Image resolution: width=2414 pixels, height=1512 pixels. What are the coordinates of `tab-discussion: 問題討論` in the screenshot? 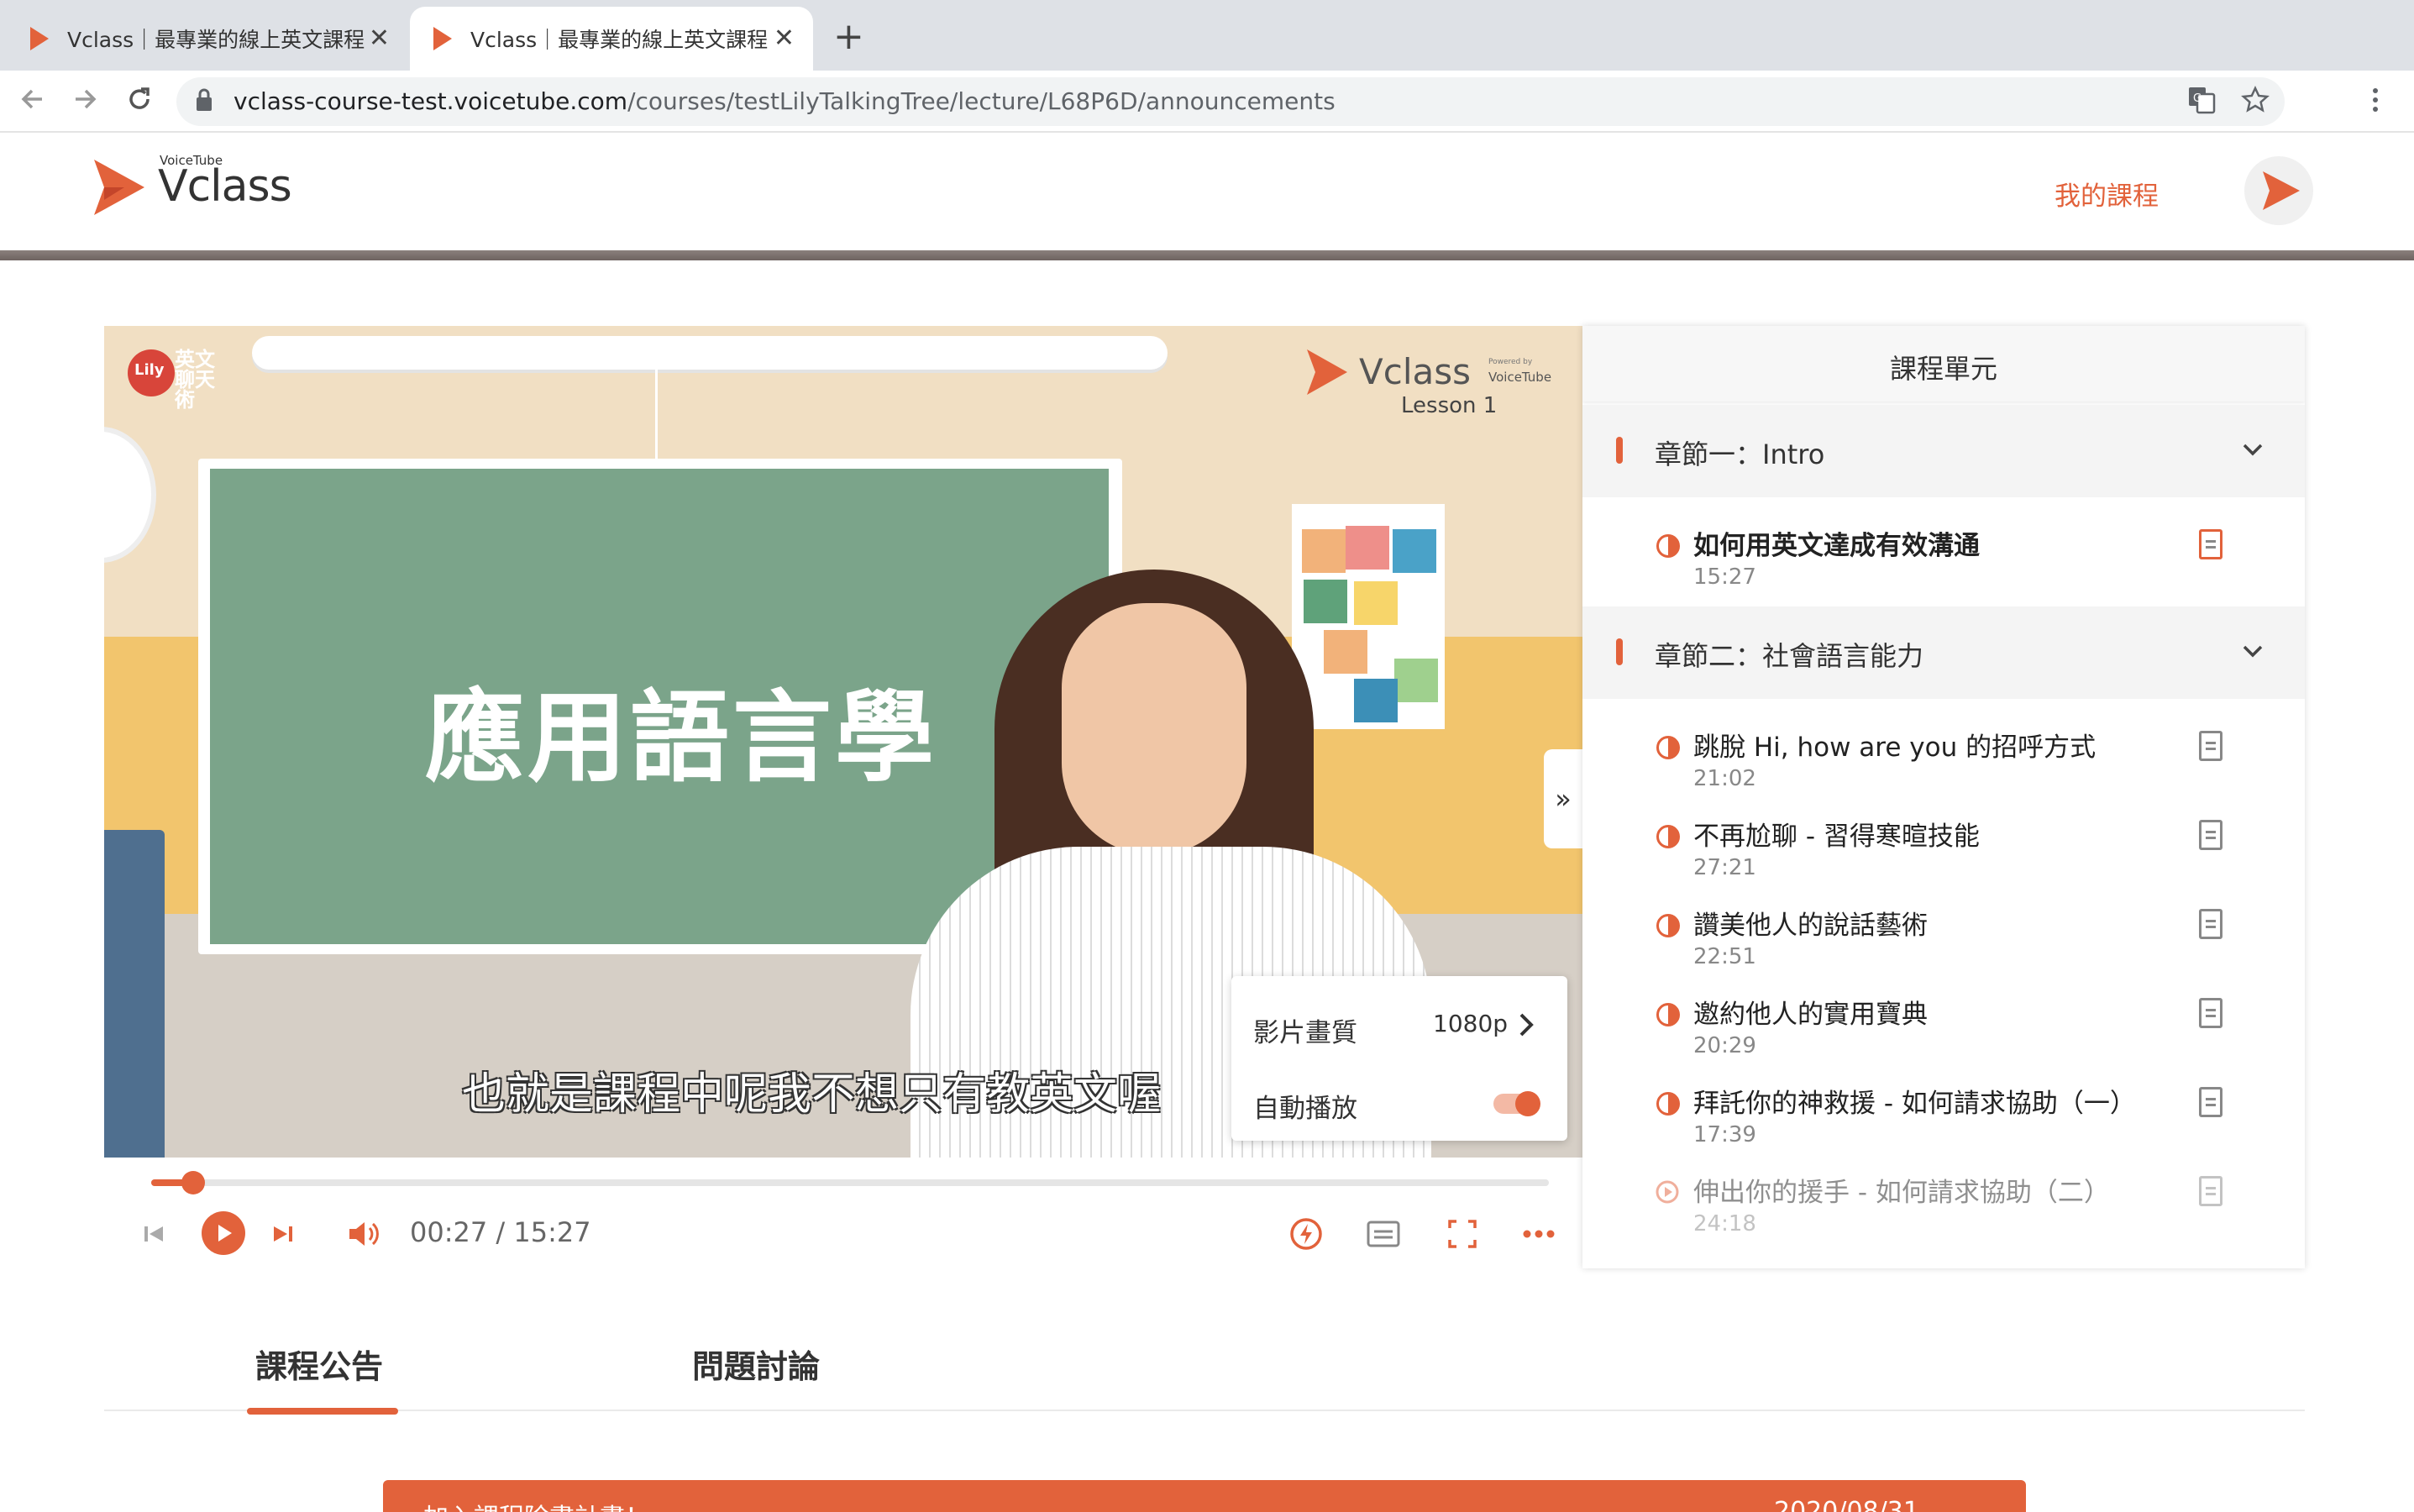 It's located at (756, 1364).